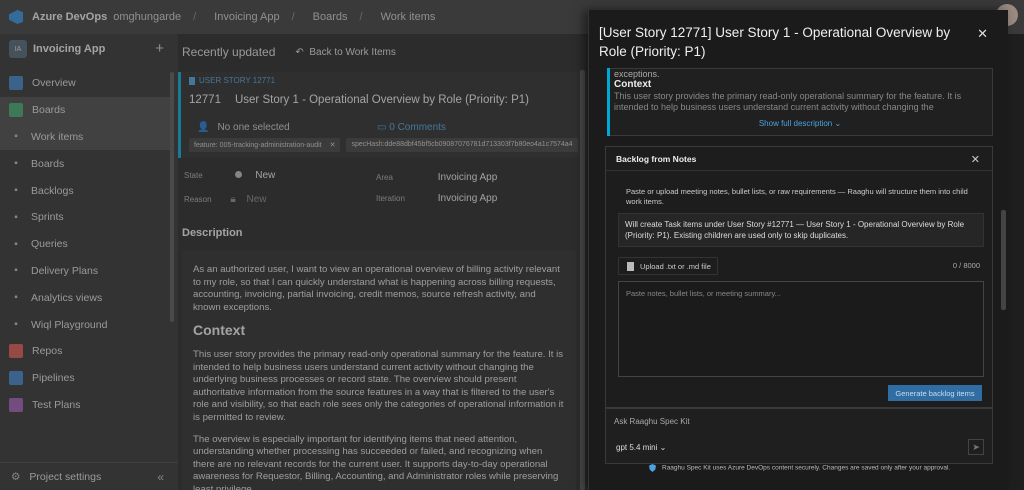 This screenshot has width=1024, height=490. What do you see at coordinates (982, 34) in the screenshot?
I see `close-panel-icon: ✕` at bounding box center [982, 34].